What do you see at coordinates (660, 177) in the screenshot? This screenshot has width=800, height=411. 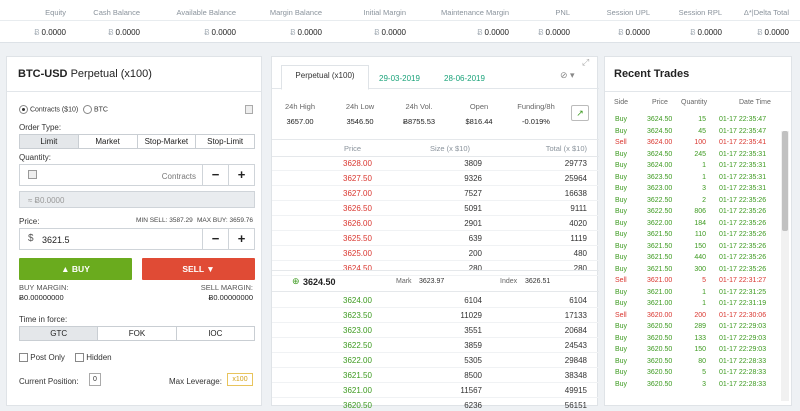 I see `trade-price: 3623.50` at bounding box center [660, 177].